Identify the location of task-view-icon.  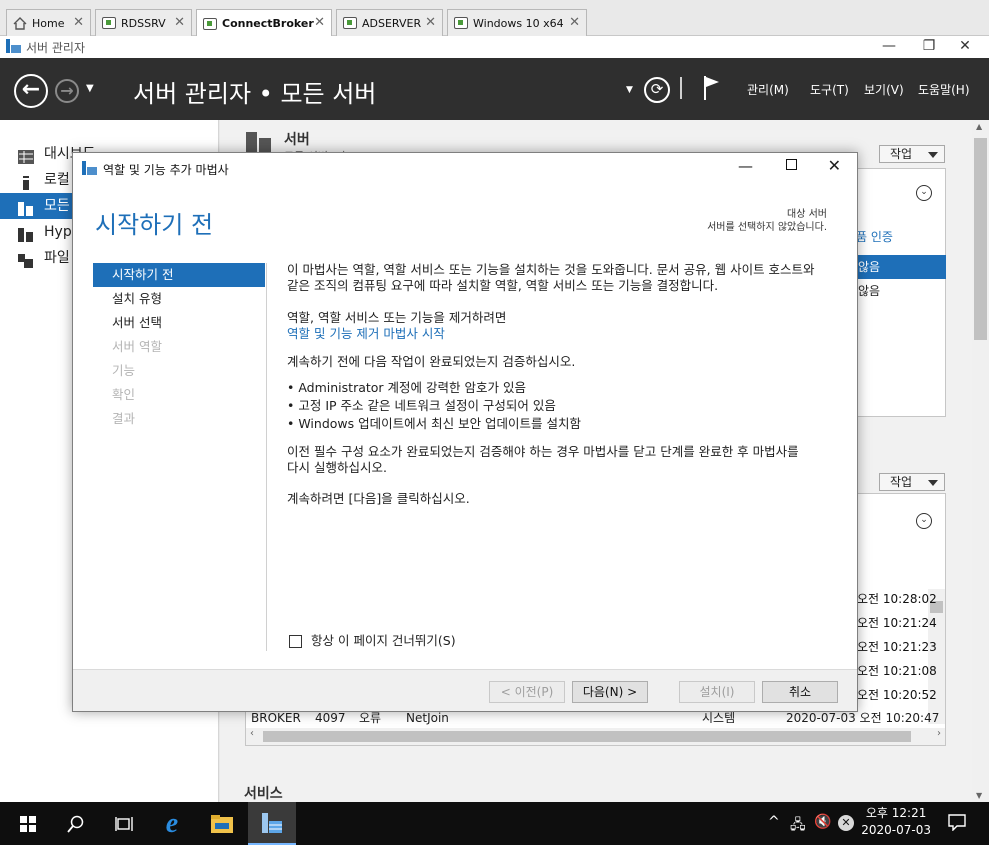
(124, 823).